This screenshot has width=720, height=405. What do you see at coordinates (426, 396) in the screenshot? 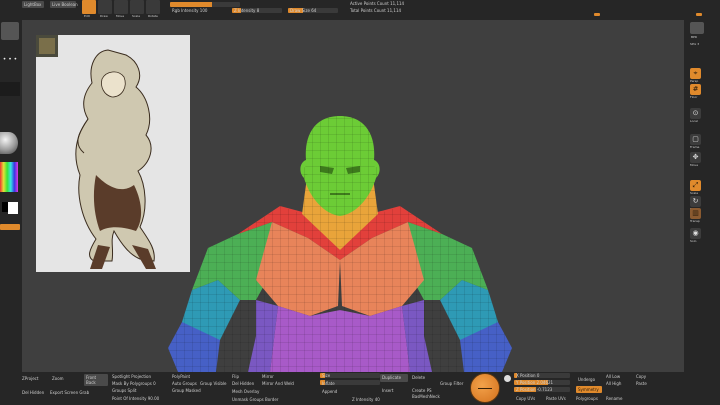
I see `bottom-col6-item-4: BasMeshNeck` at bounding box center [426, 396].